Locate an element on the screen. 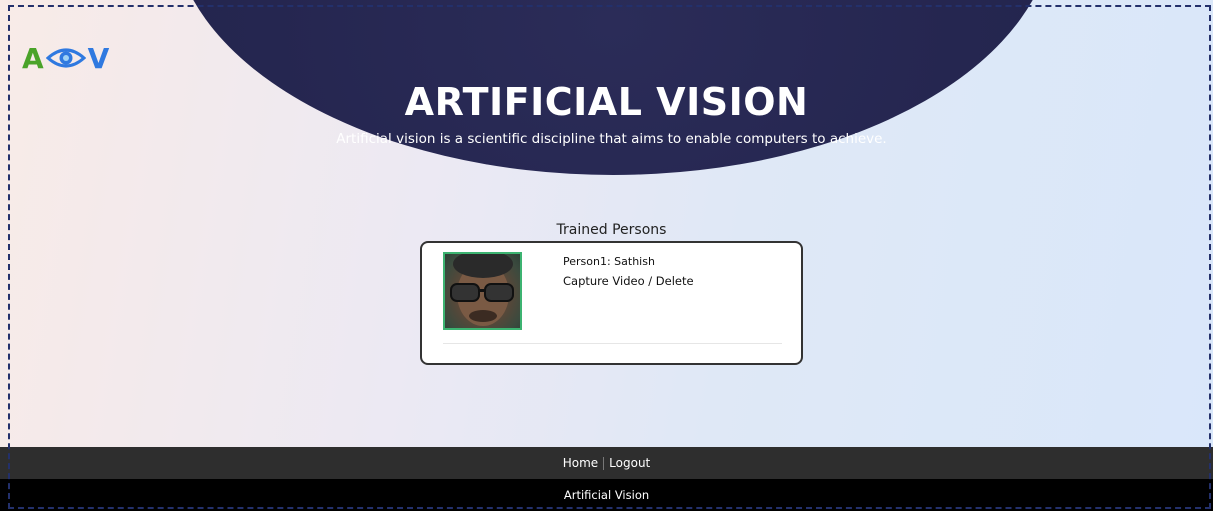  face-image is located at coordinates (482, 290).